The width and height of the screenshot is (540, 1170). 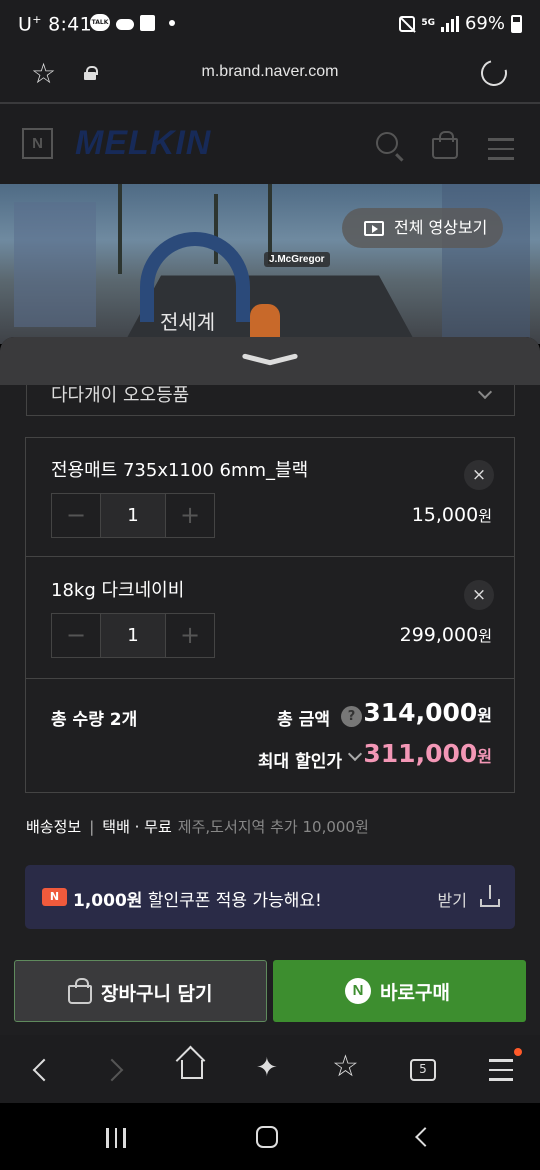 I want to click on carrier-plus: +, so click(x=37, y=19).